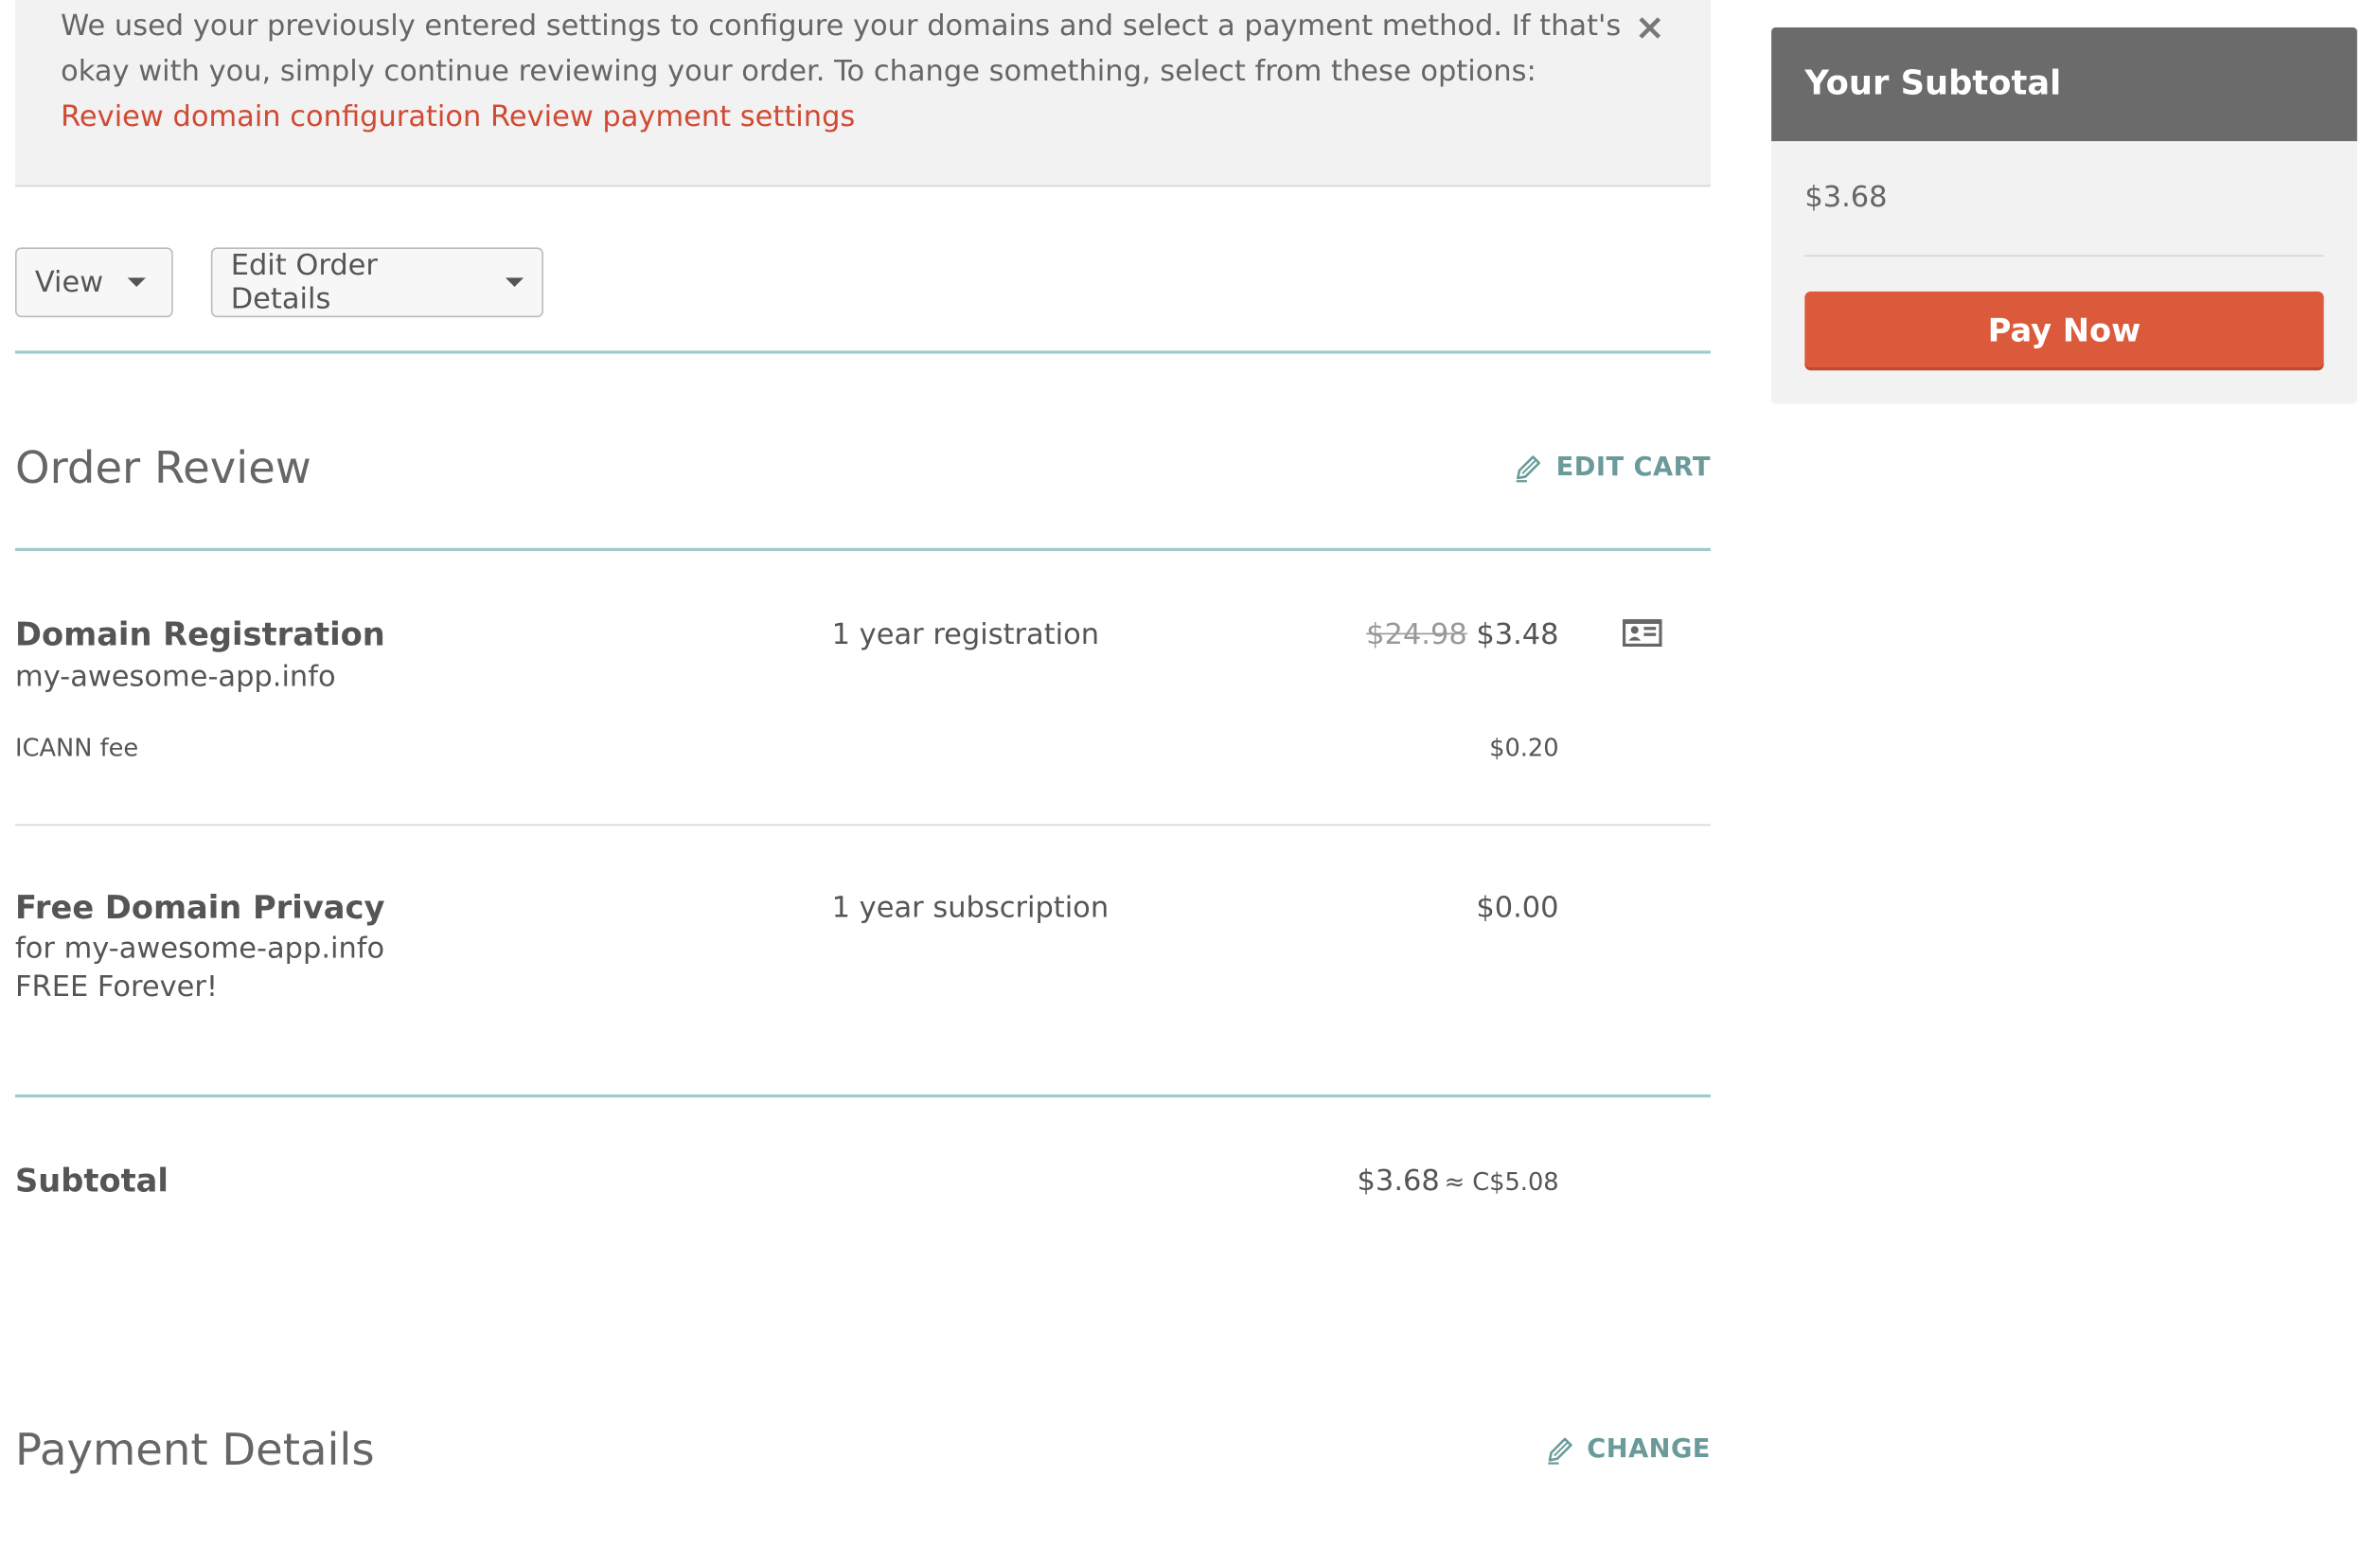 Image resolution: width=2380 pixels, height=1565 pixels. I want to click on edit-cart-link: EDIT CART, so click(1612, 468).